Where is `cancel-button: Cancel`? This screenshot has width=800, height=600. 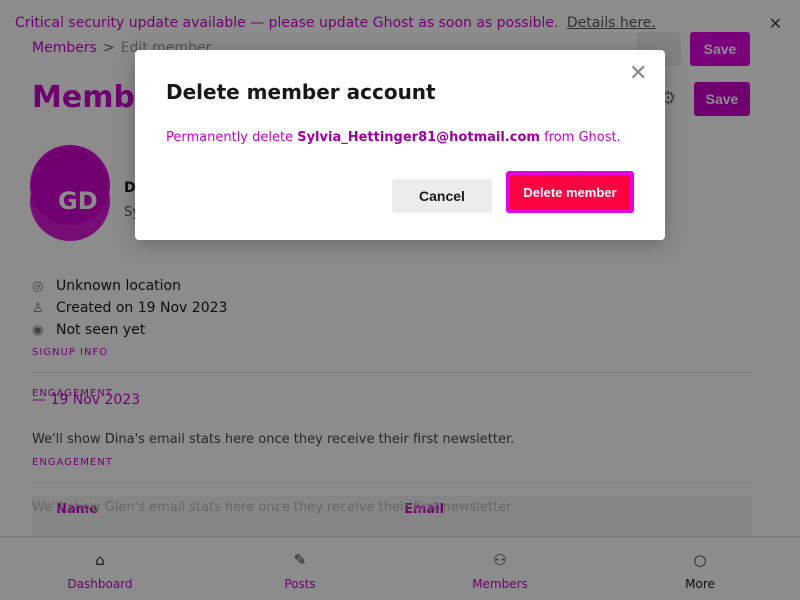
cancel-button: Cancel is located at coordinates (442, 196).